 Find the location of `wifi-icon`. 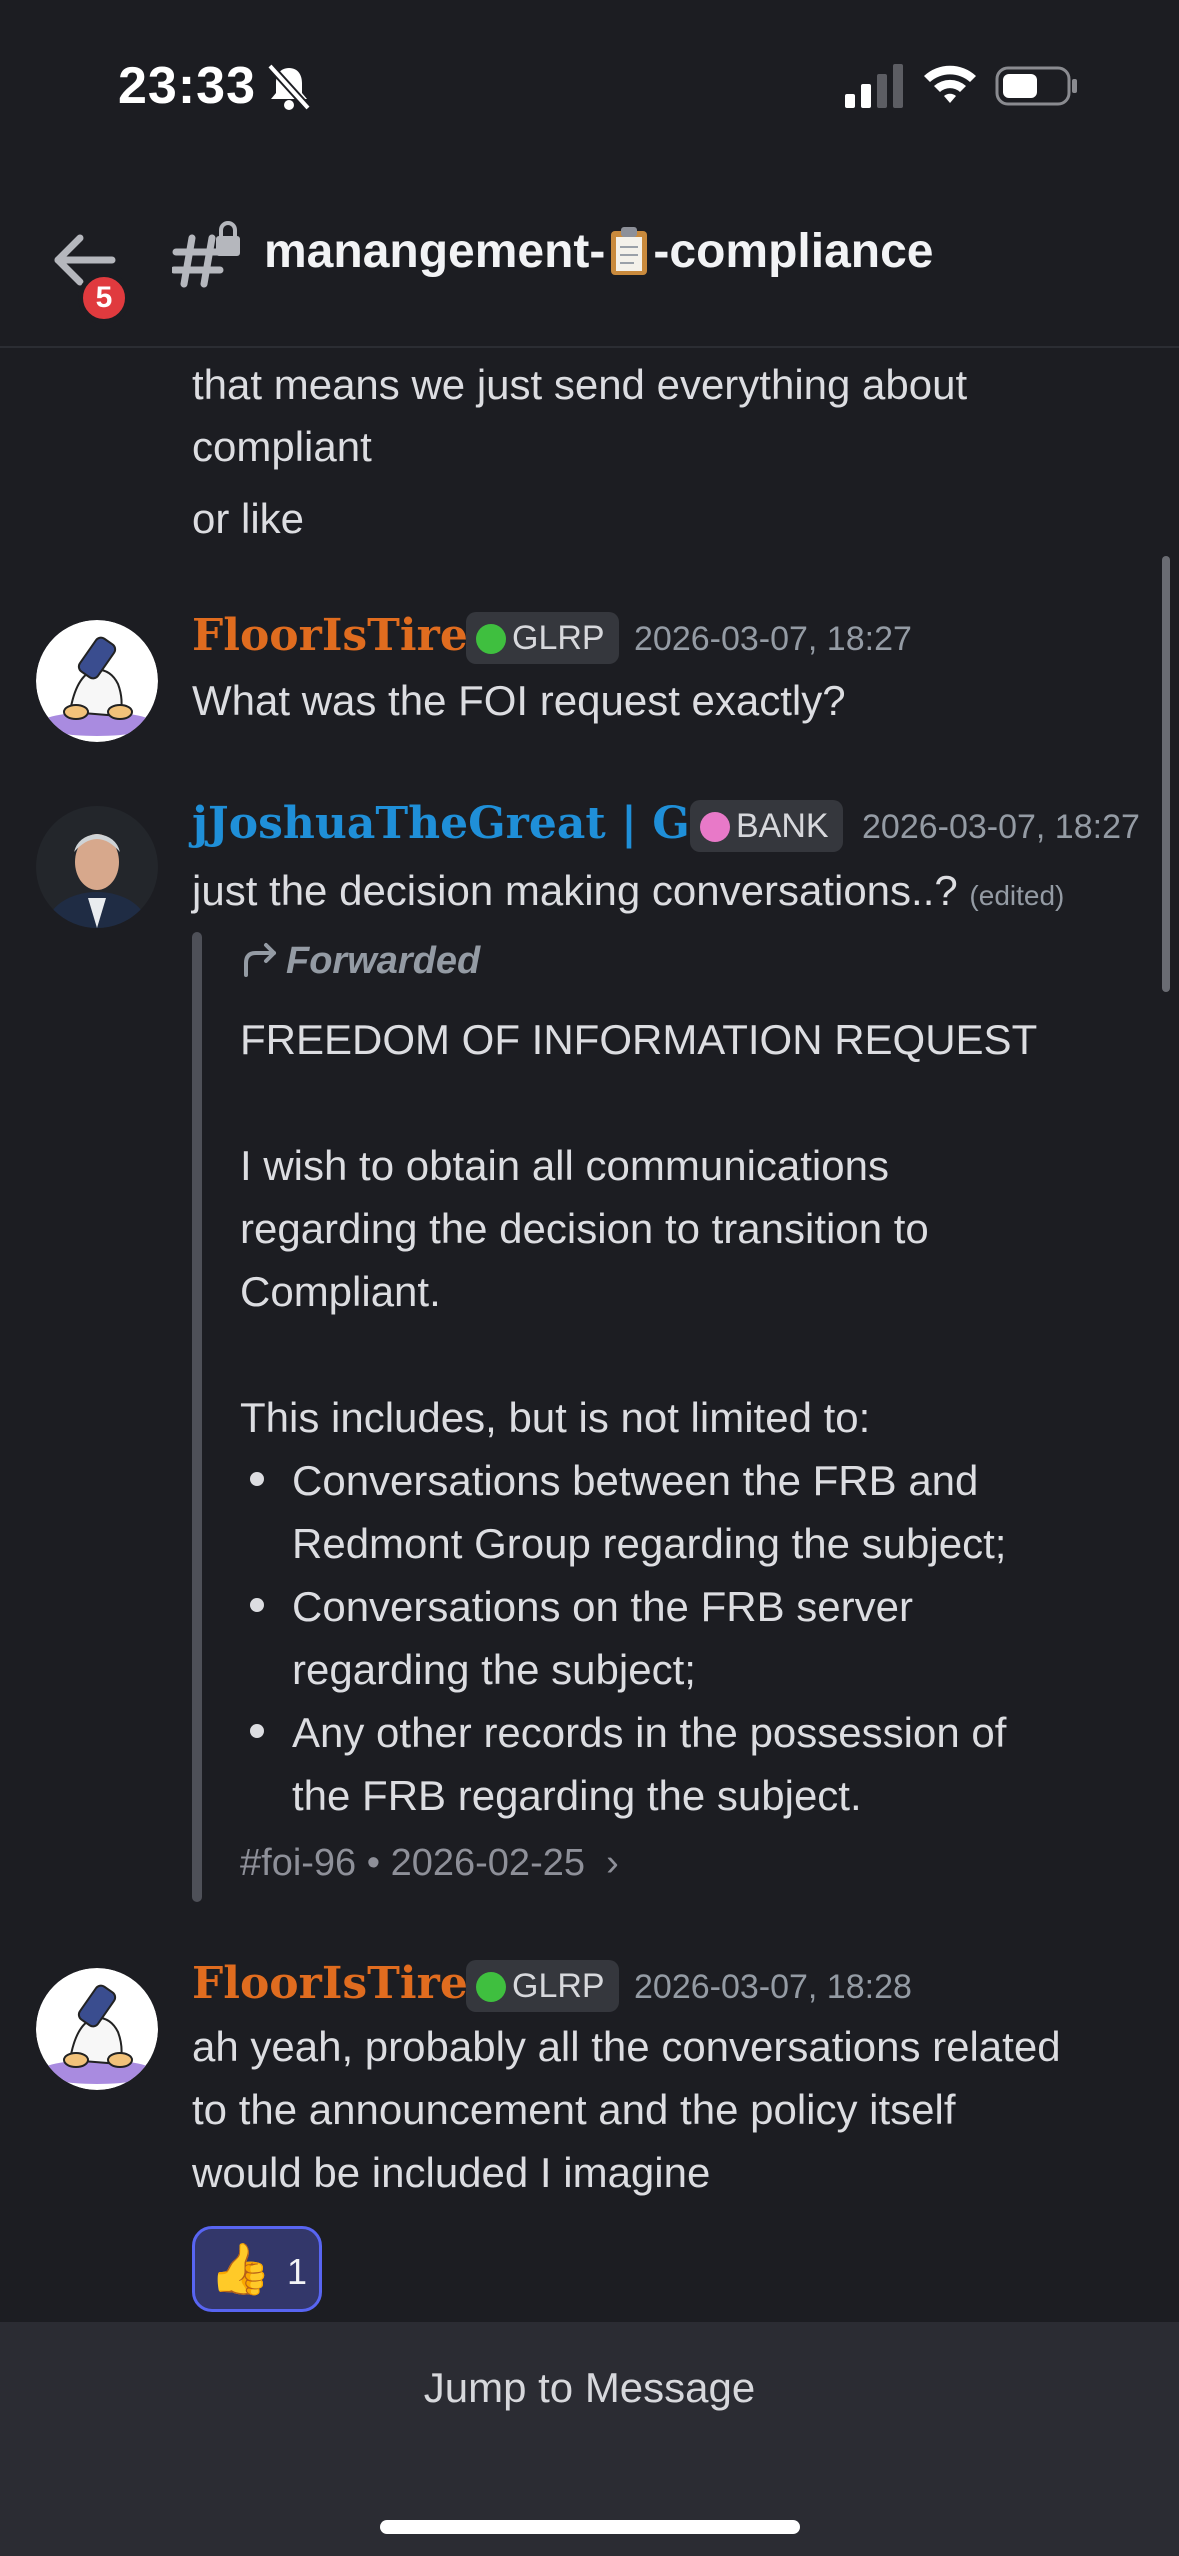

wifi-icon is located at coordinates (950, 84).